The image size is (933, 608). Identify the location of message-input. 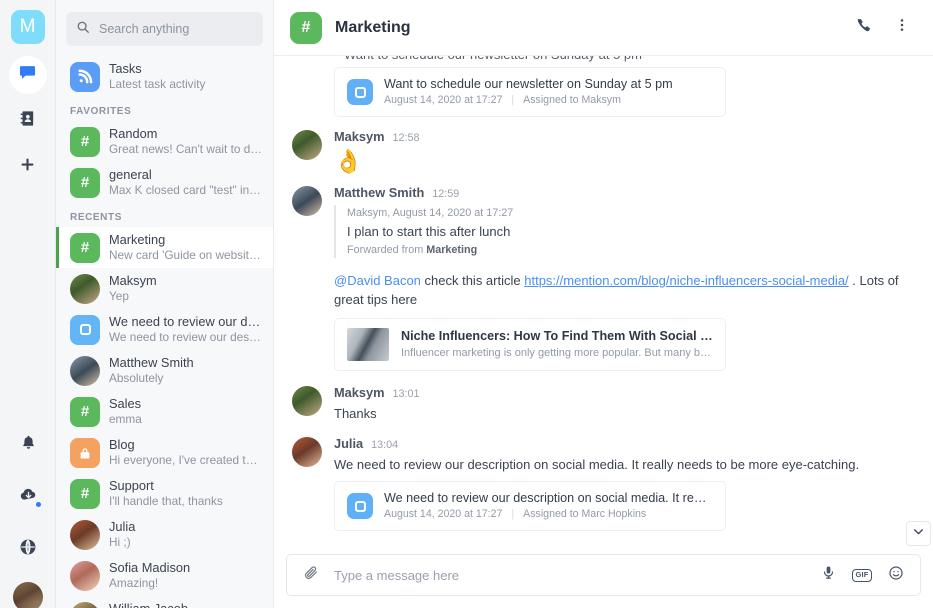
(569, 575).